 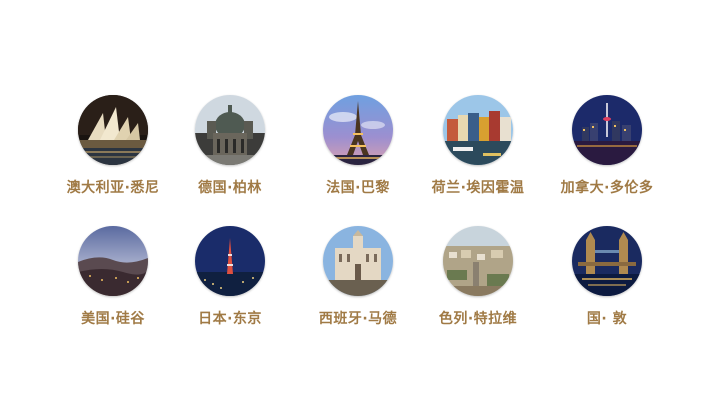 I want to click on eindhoven-photo, so click(x=478, y=130).